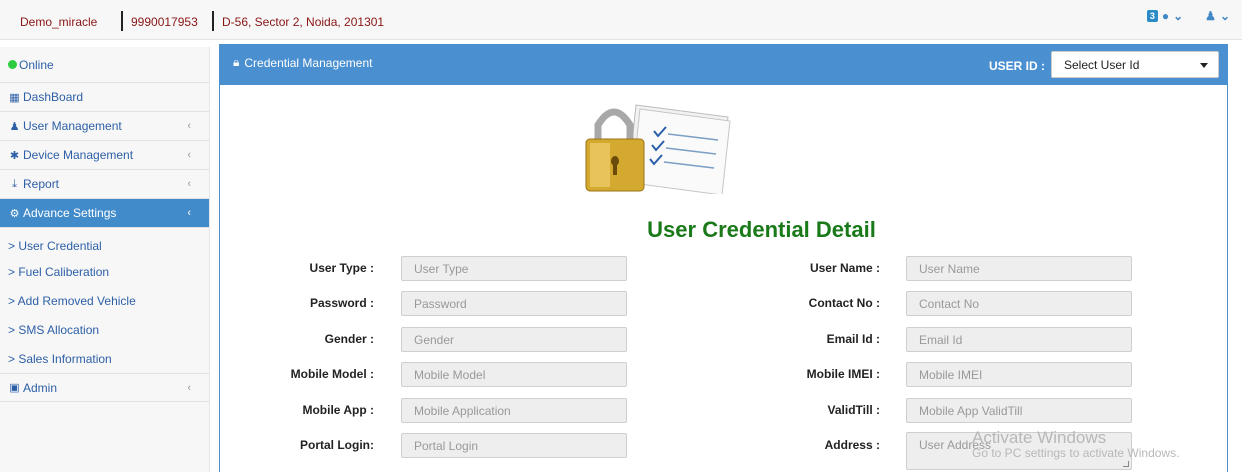 This screenshot has height=472, width=1242. I want to click on address-label: Address :, so click(852, 445).